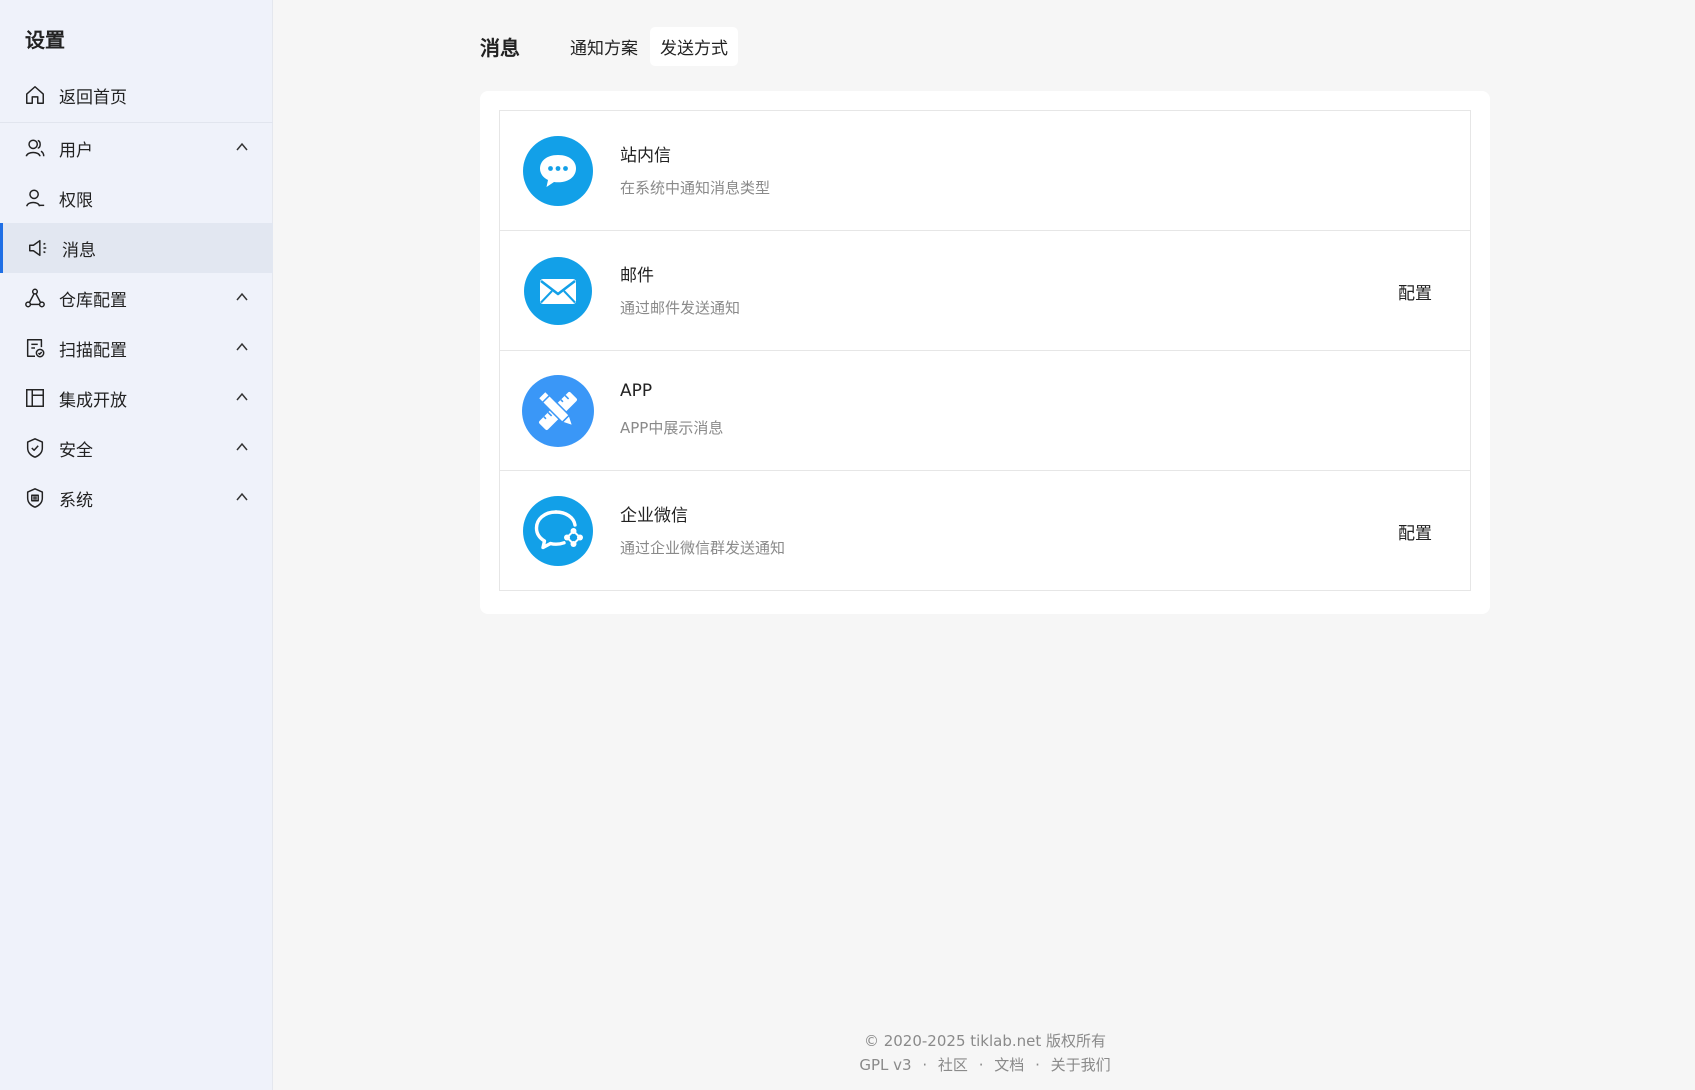  What do you see at coordinates (38, 248) in the screenshot?
I see `megaphone-icon` at bounding box center [38, 248].